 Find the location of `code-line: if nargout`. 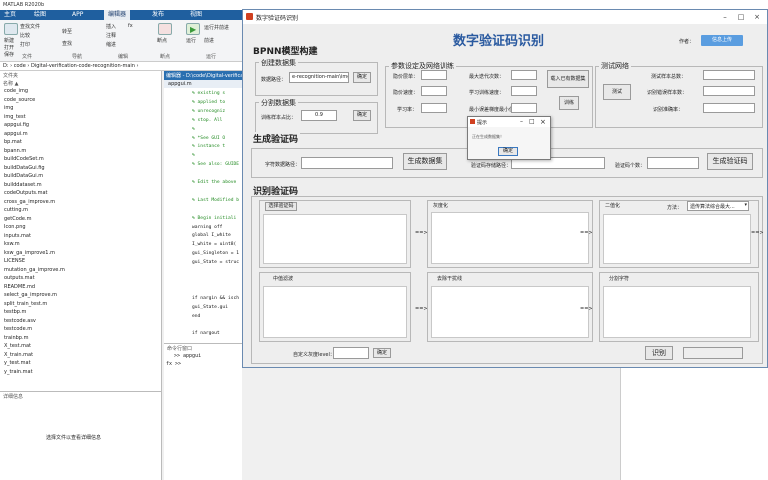

code-line: if nargout is located at coordinates (206, 333).